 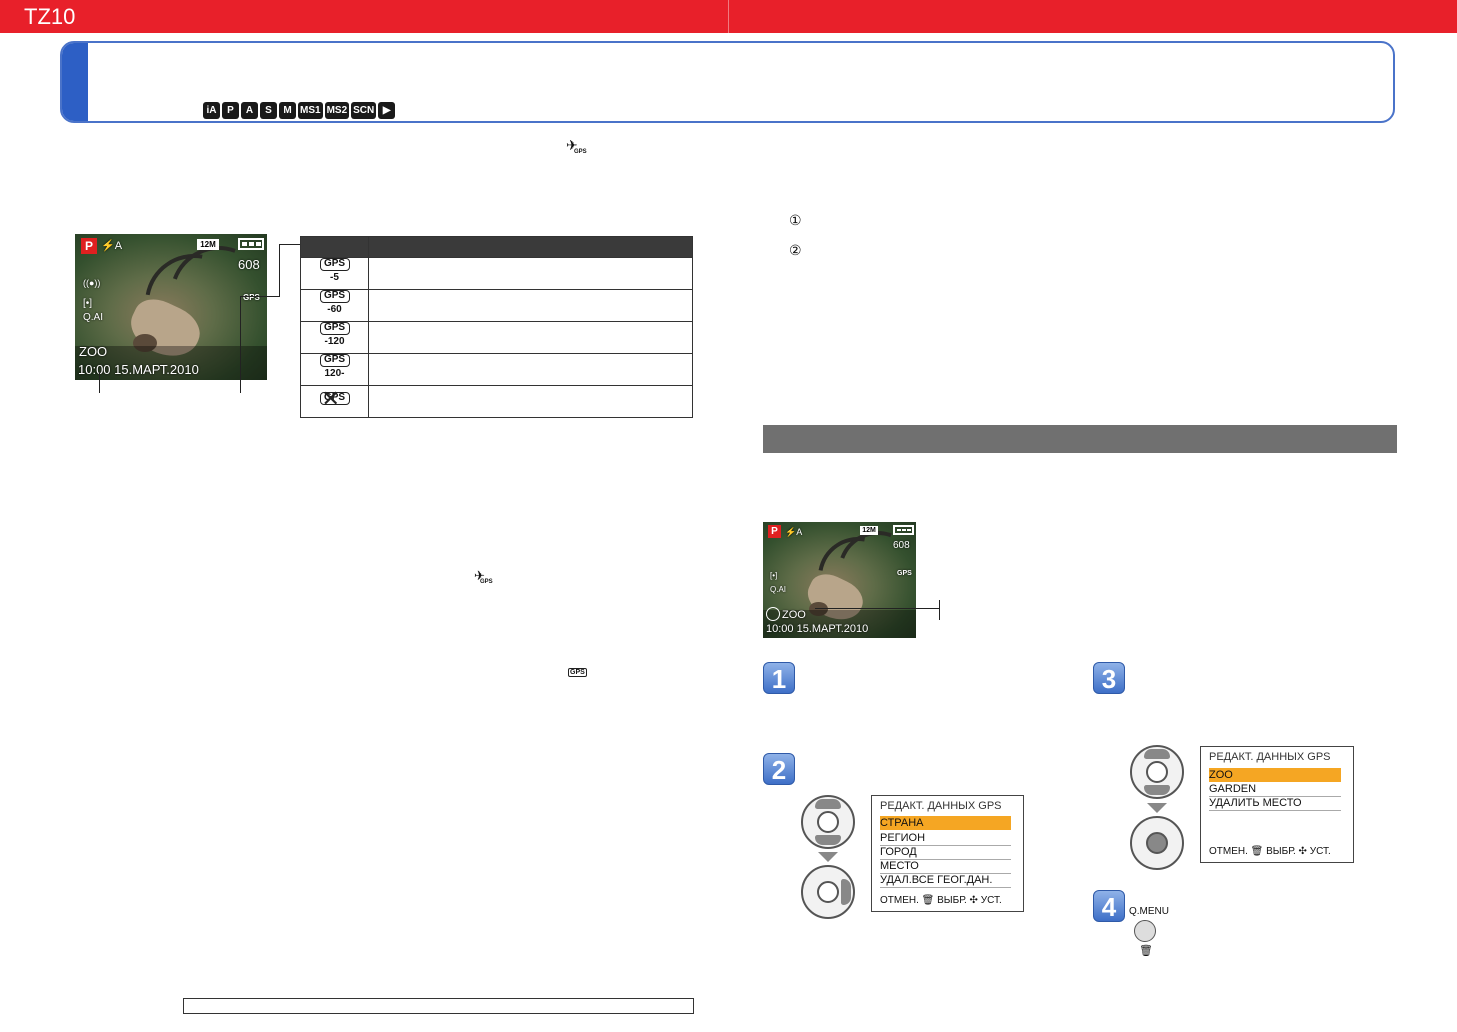 What do you see at coordinates (387, 110) in the screenshot?
I see `mode-movie-icon: ▶` at bounding box center [387, 110].